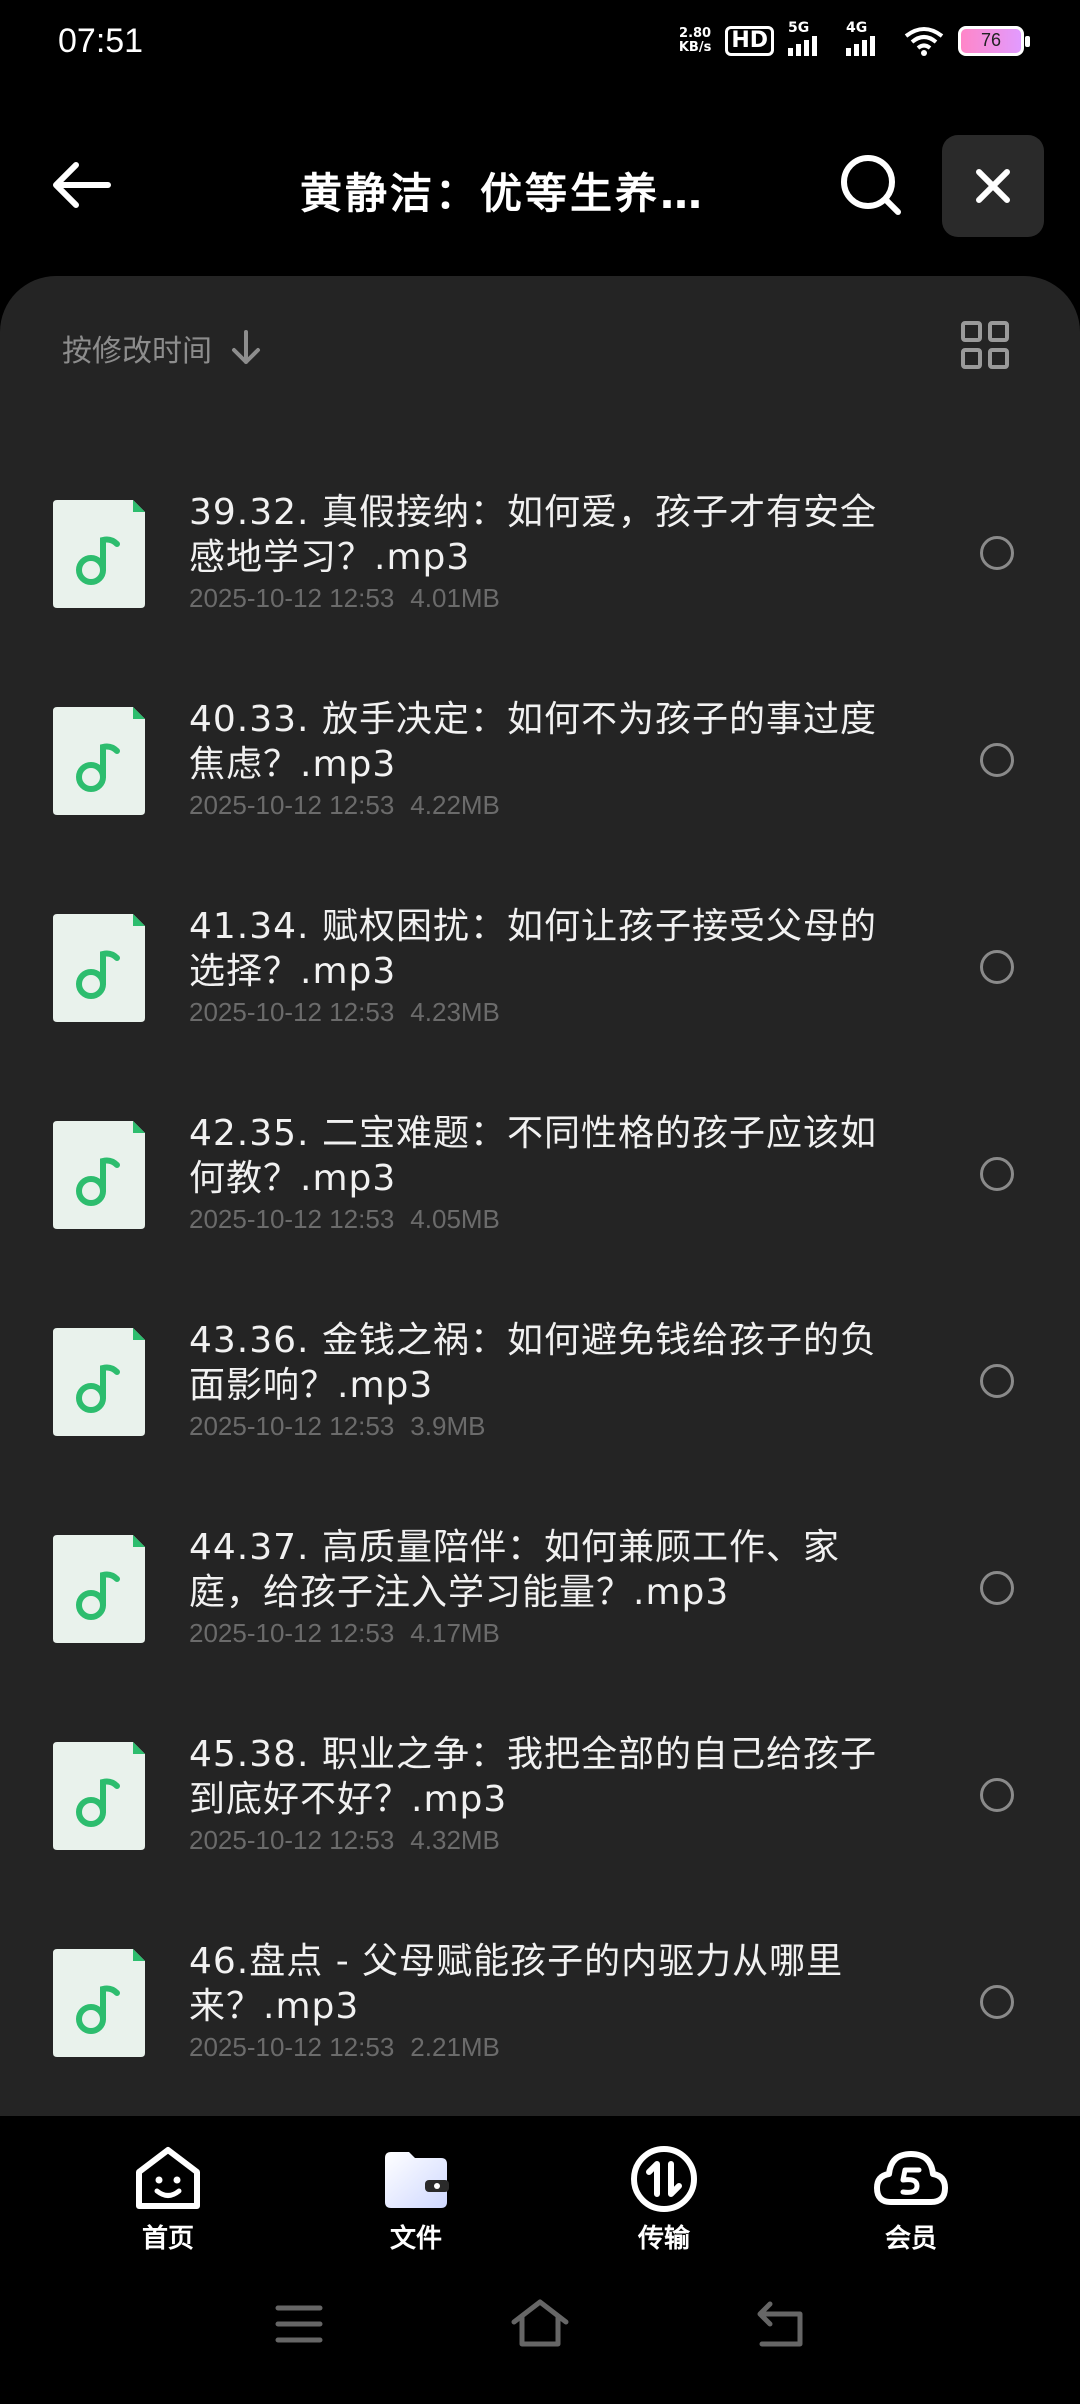  I want to click on file-size: 4.01MB, so click(455, 598).